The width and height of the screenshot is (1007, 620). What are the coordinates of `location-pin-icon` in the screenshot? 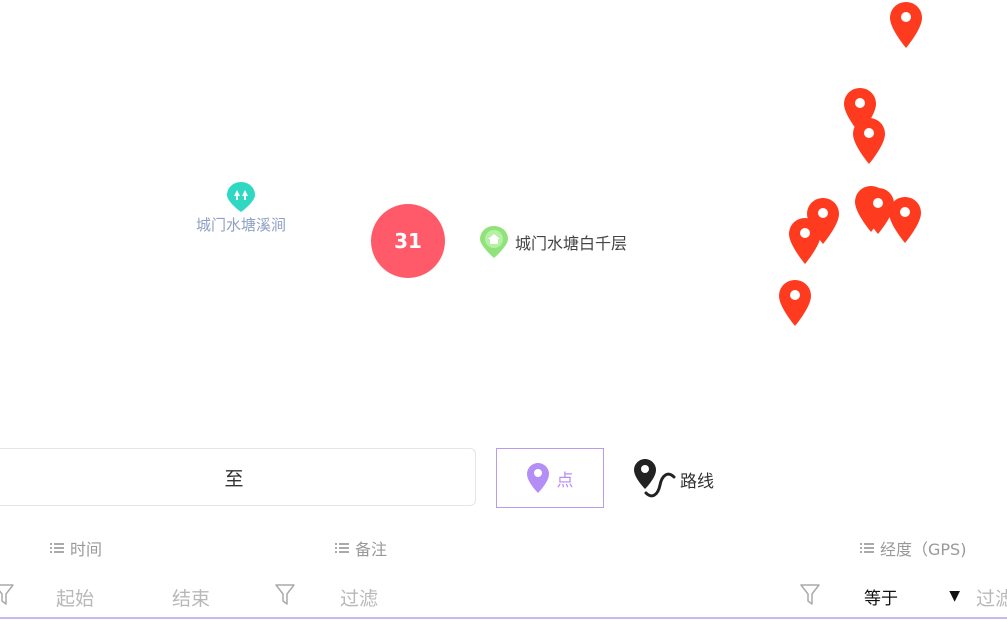 It's located at (537, 478).